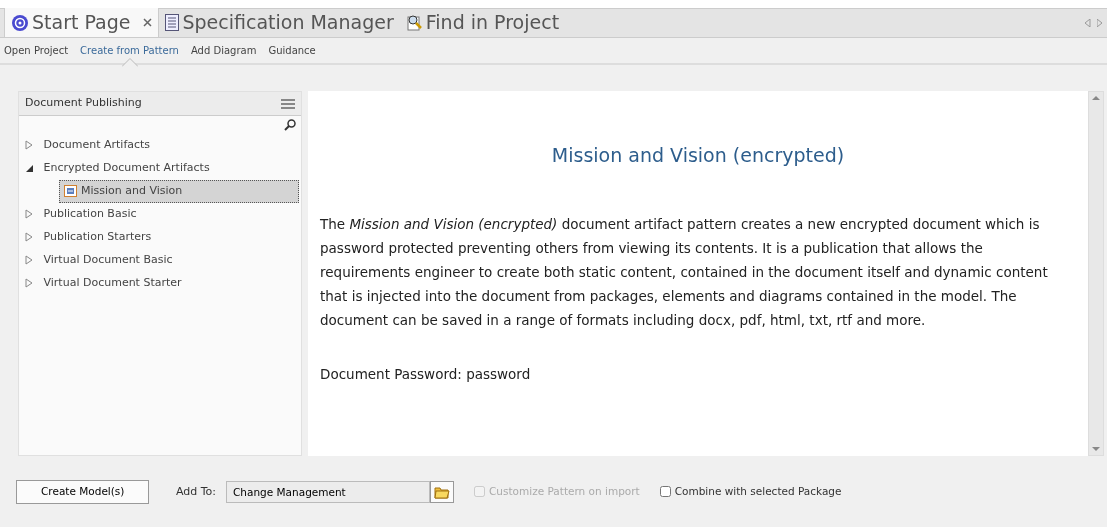 The image size is (1107, 527). What do you see at coordinates (289, 124) in the screenshot?
I see `search-icon` at bounding box center [289, 124].